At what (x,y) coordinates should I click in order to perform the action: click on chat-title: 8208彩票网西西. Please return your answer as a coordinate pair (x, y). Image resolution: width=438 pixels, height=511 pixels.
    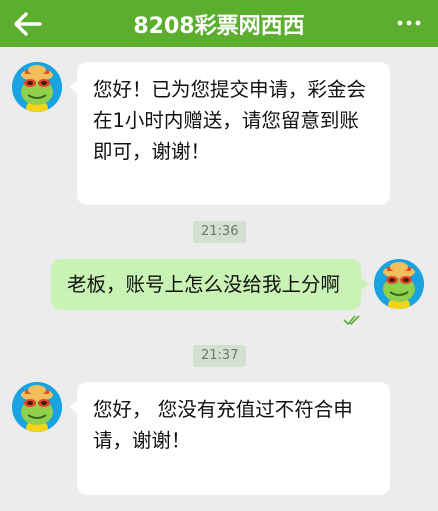
    Looking at the image, I should click on (219, 26).